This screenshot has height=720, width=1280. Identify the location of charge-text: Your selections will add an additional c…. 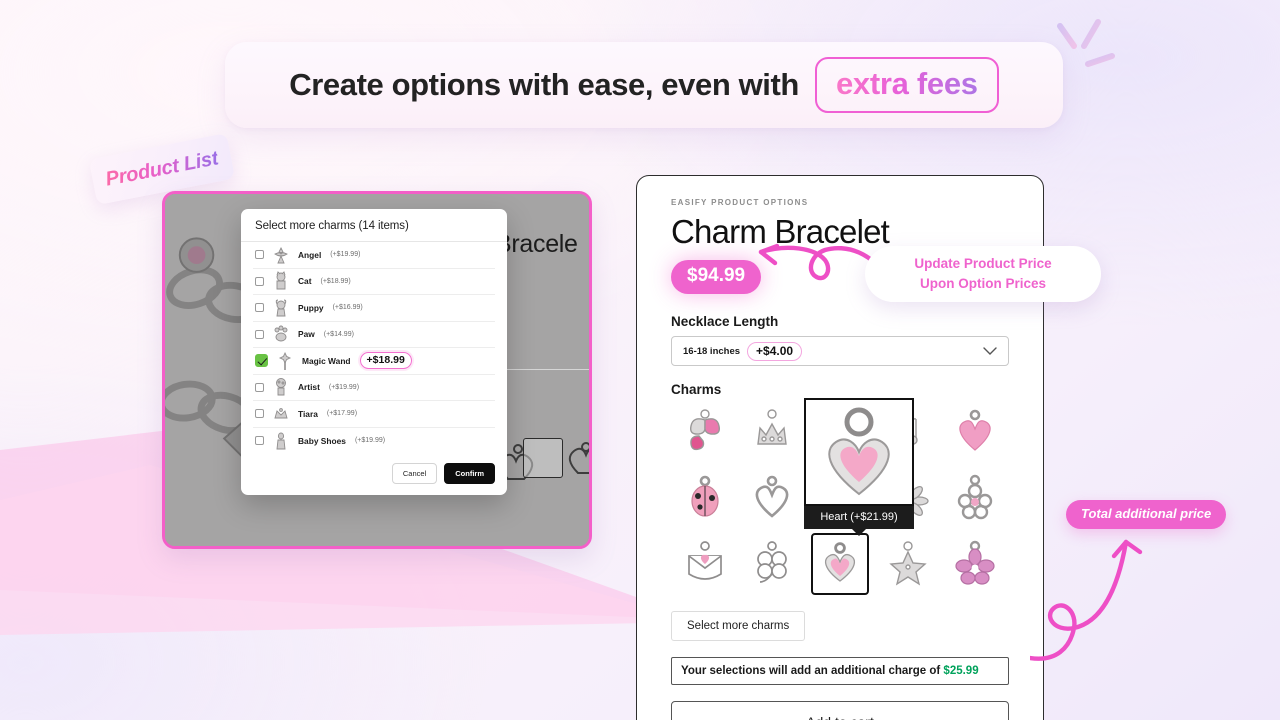
(812, 671).